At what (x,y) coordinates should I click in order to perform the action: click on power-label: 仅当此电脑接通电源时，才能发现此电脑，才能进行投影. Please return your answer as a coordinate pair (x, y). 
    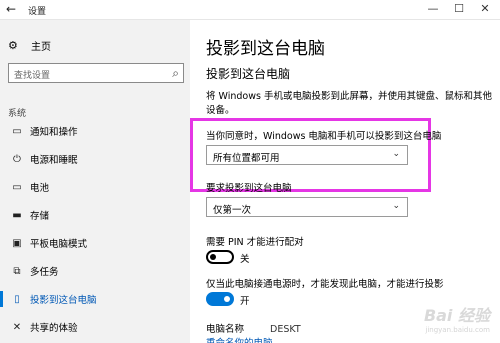
    Looking at the image, I should click on (325, 284).